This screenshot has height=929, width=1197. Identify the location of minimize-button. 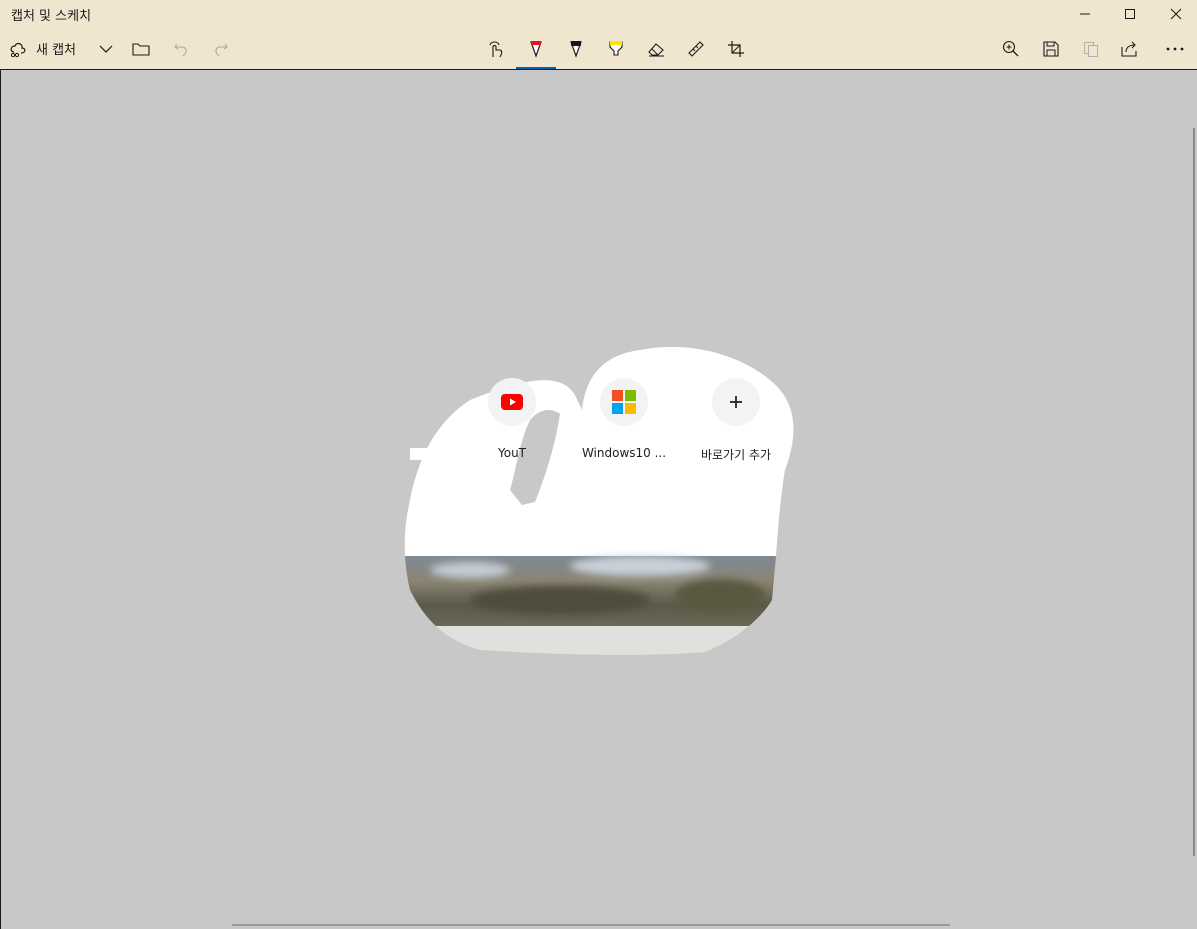
(1085, 14).